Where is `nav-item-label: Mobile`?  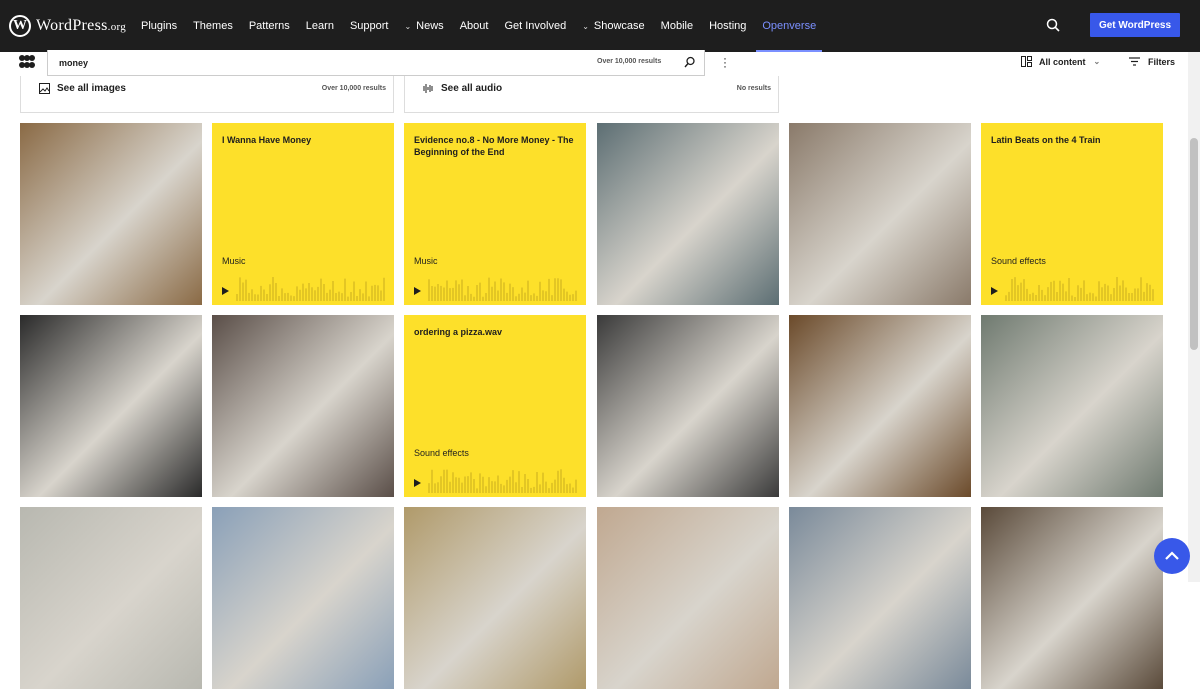
nav-item-label: Mobile is located at coordinates (677, 26).